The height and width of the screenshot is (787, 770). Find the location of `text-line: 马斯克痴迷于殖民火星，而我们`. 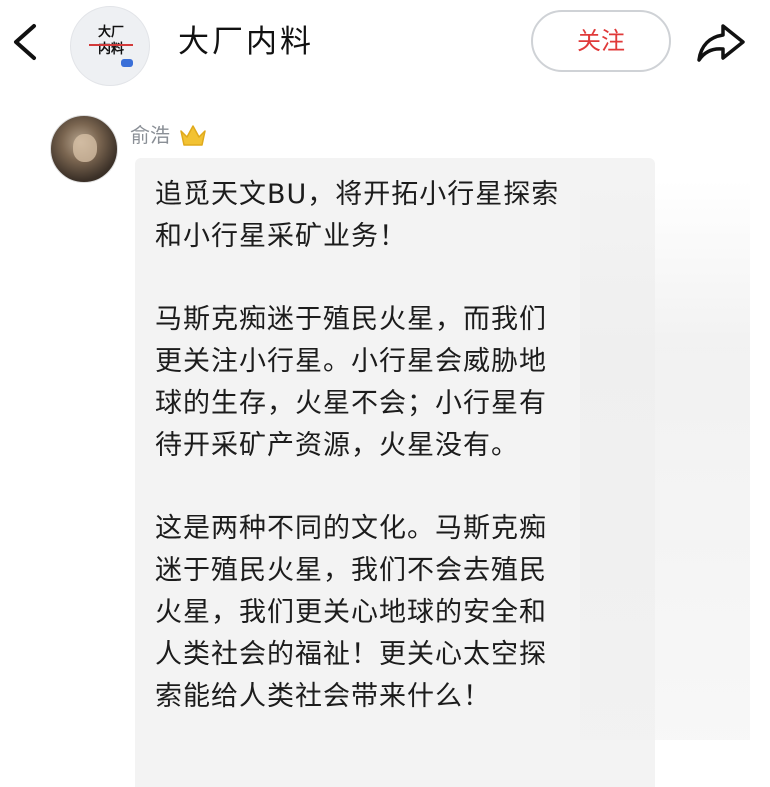

text-line: 马斯克痴迷于殖民火星，而我们 is located at coordinates (351, 319).